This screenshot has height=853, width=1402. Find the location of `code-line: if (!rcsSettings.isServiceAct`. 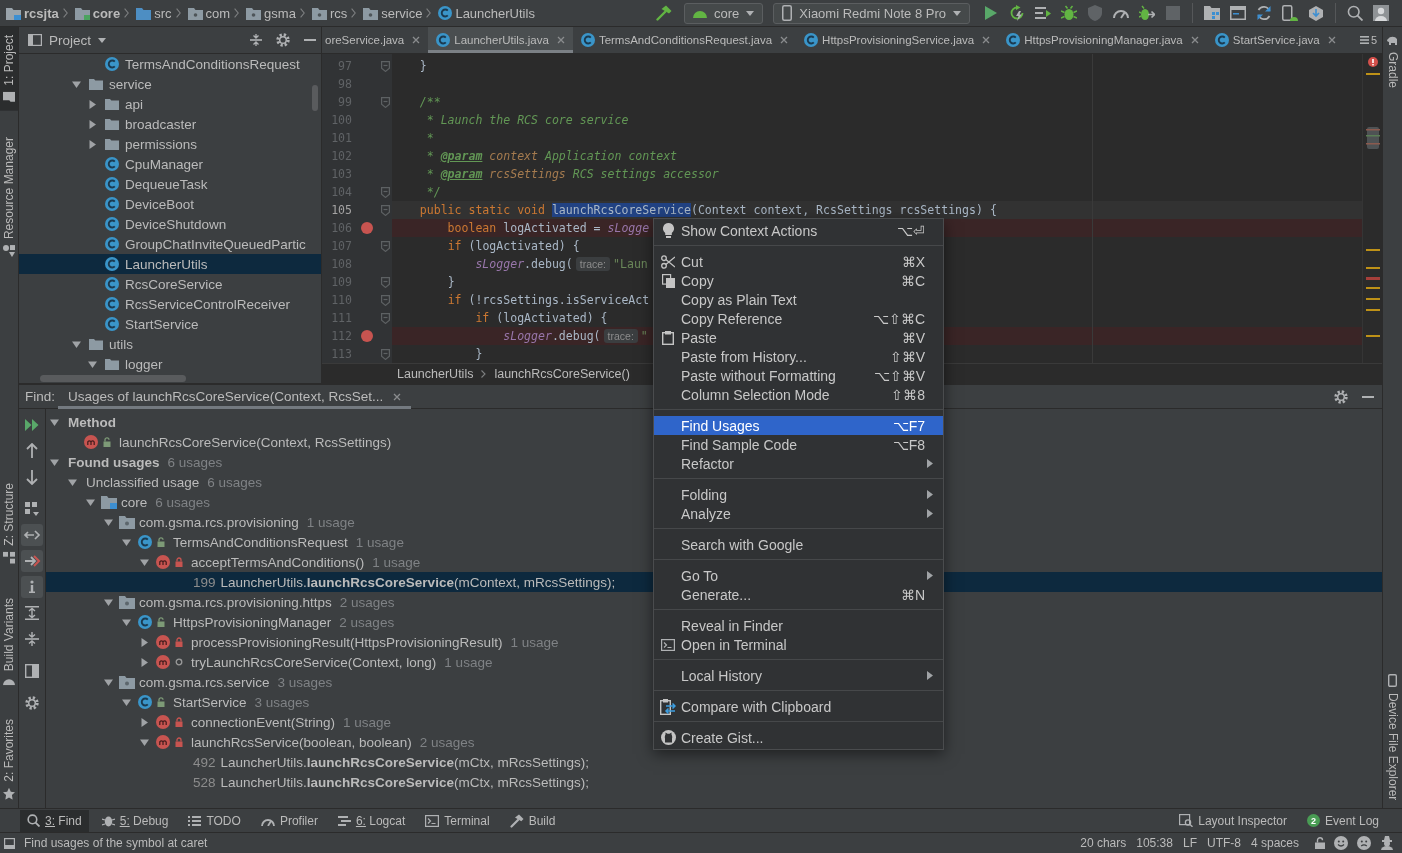

code-line: if (!rcsSettings.isServiceAct is located at coordinates (548, 300).